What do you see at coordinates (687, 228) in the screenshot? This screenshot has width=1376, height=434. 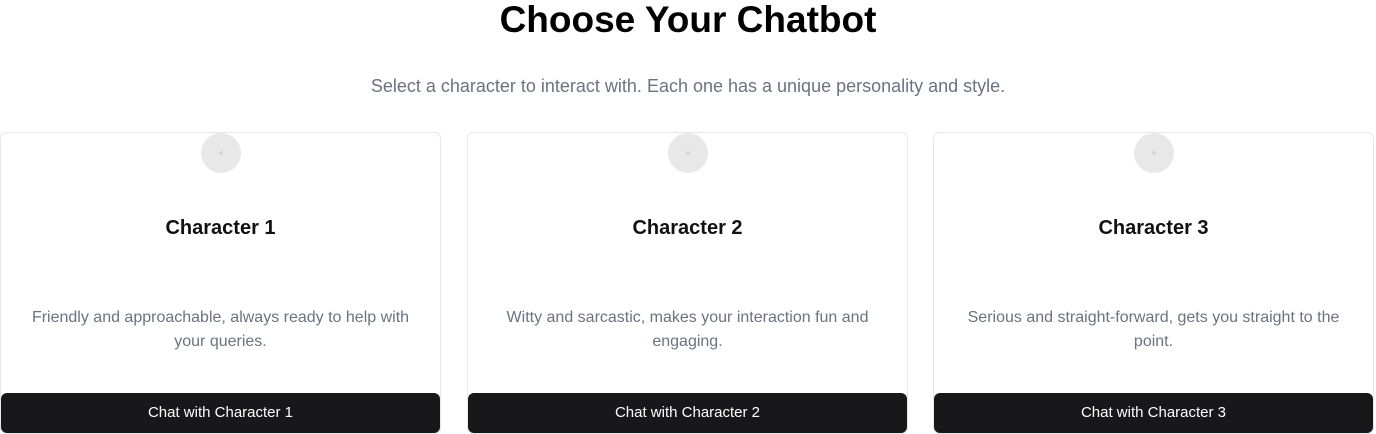 I see `character-name: Character 2` at bounding box center [687, 228].